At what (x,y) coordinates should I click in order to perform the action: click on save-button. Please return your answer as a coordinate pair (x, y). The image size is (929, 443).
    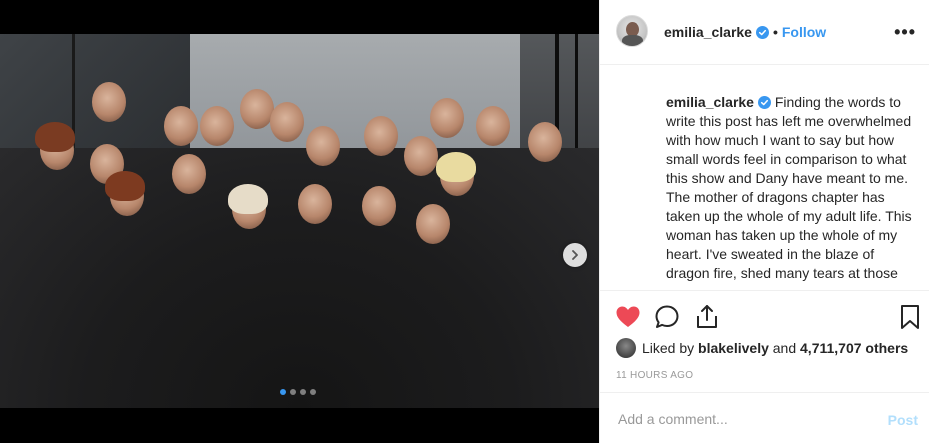
    Looking at the image, I should click on (910, 317).